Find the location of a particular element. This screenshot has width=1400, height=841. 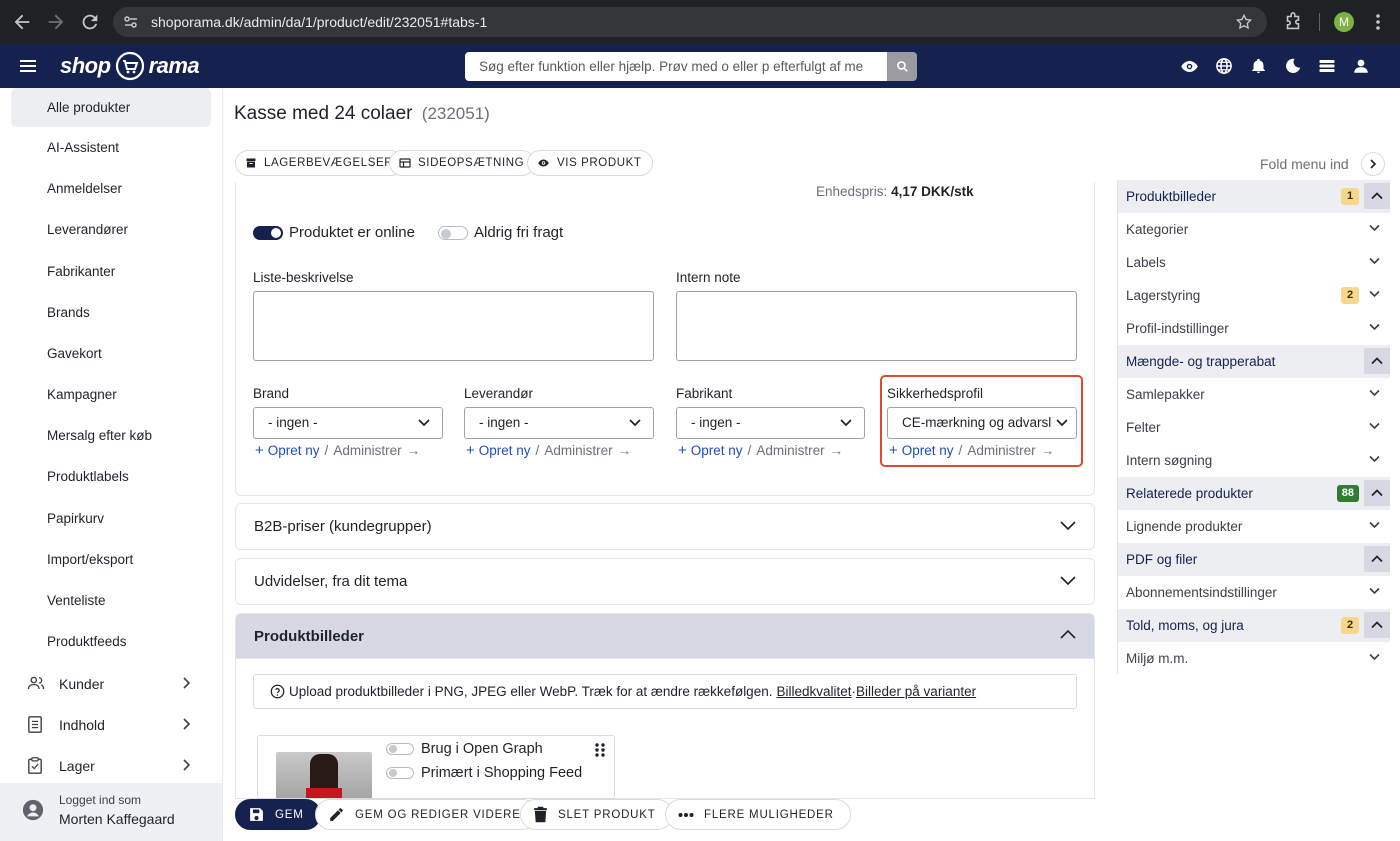

more-options-button: FLERE MULIGHEDER is located at coordinates (758, 814).